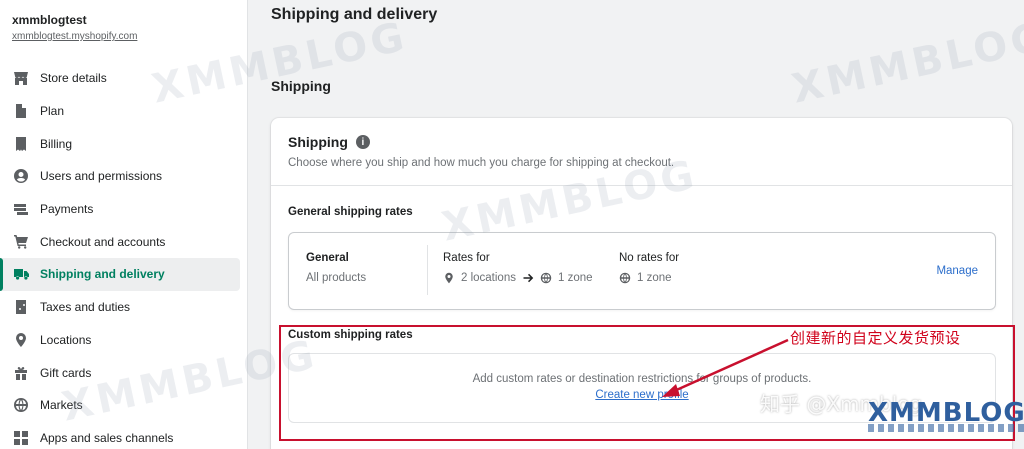 Image resolution: width=1024 pixels, height=449 pixels. I want to click on sidebar-item-label: Billing, so click(56, 143).